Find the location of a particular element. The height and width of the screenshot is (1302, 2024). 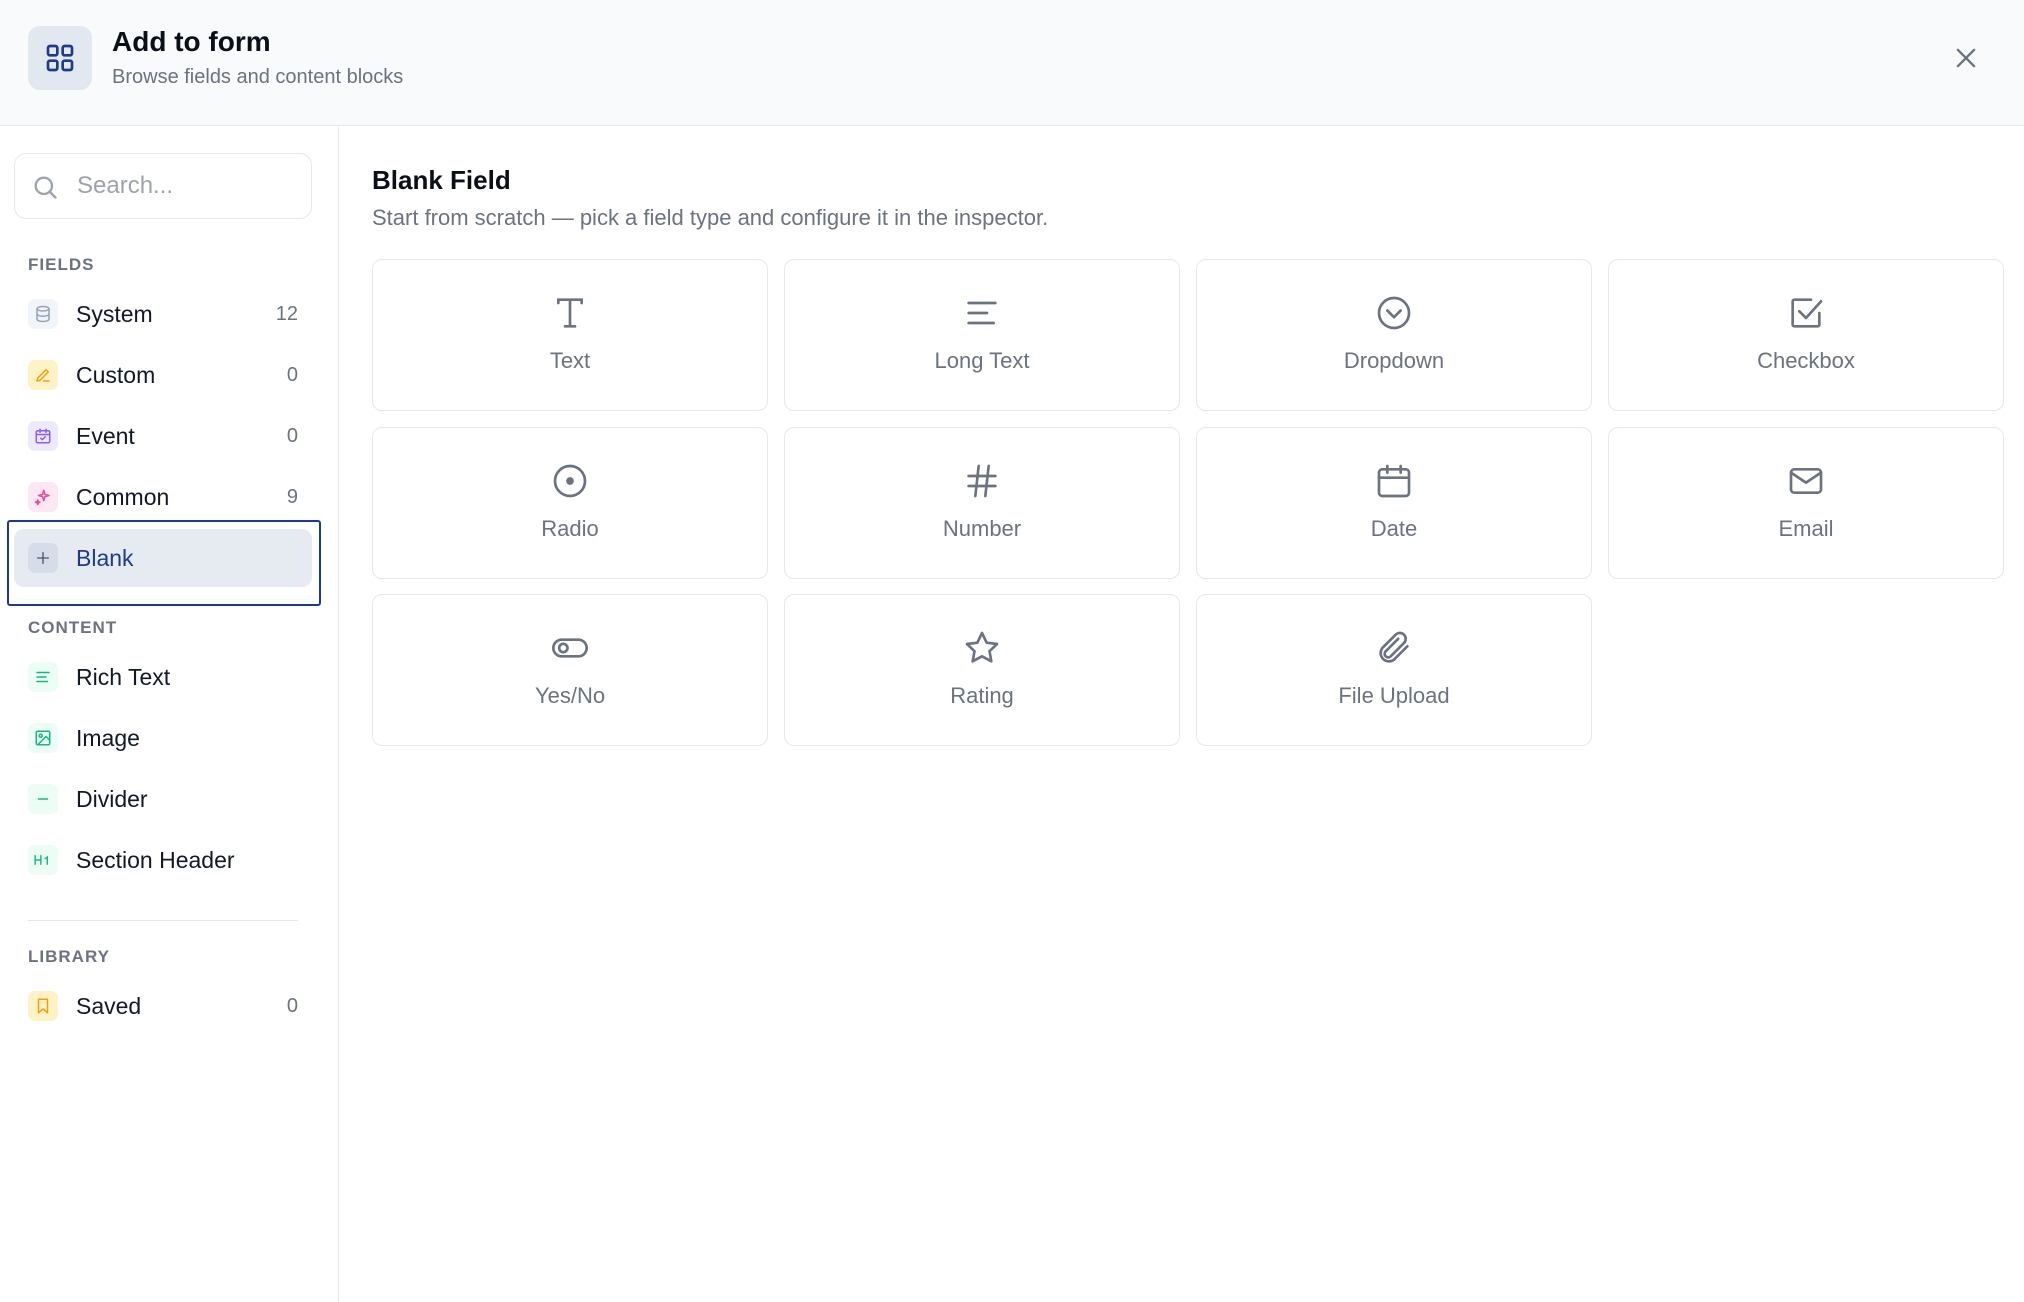

search-box is located at coordinates (163, 186).